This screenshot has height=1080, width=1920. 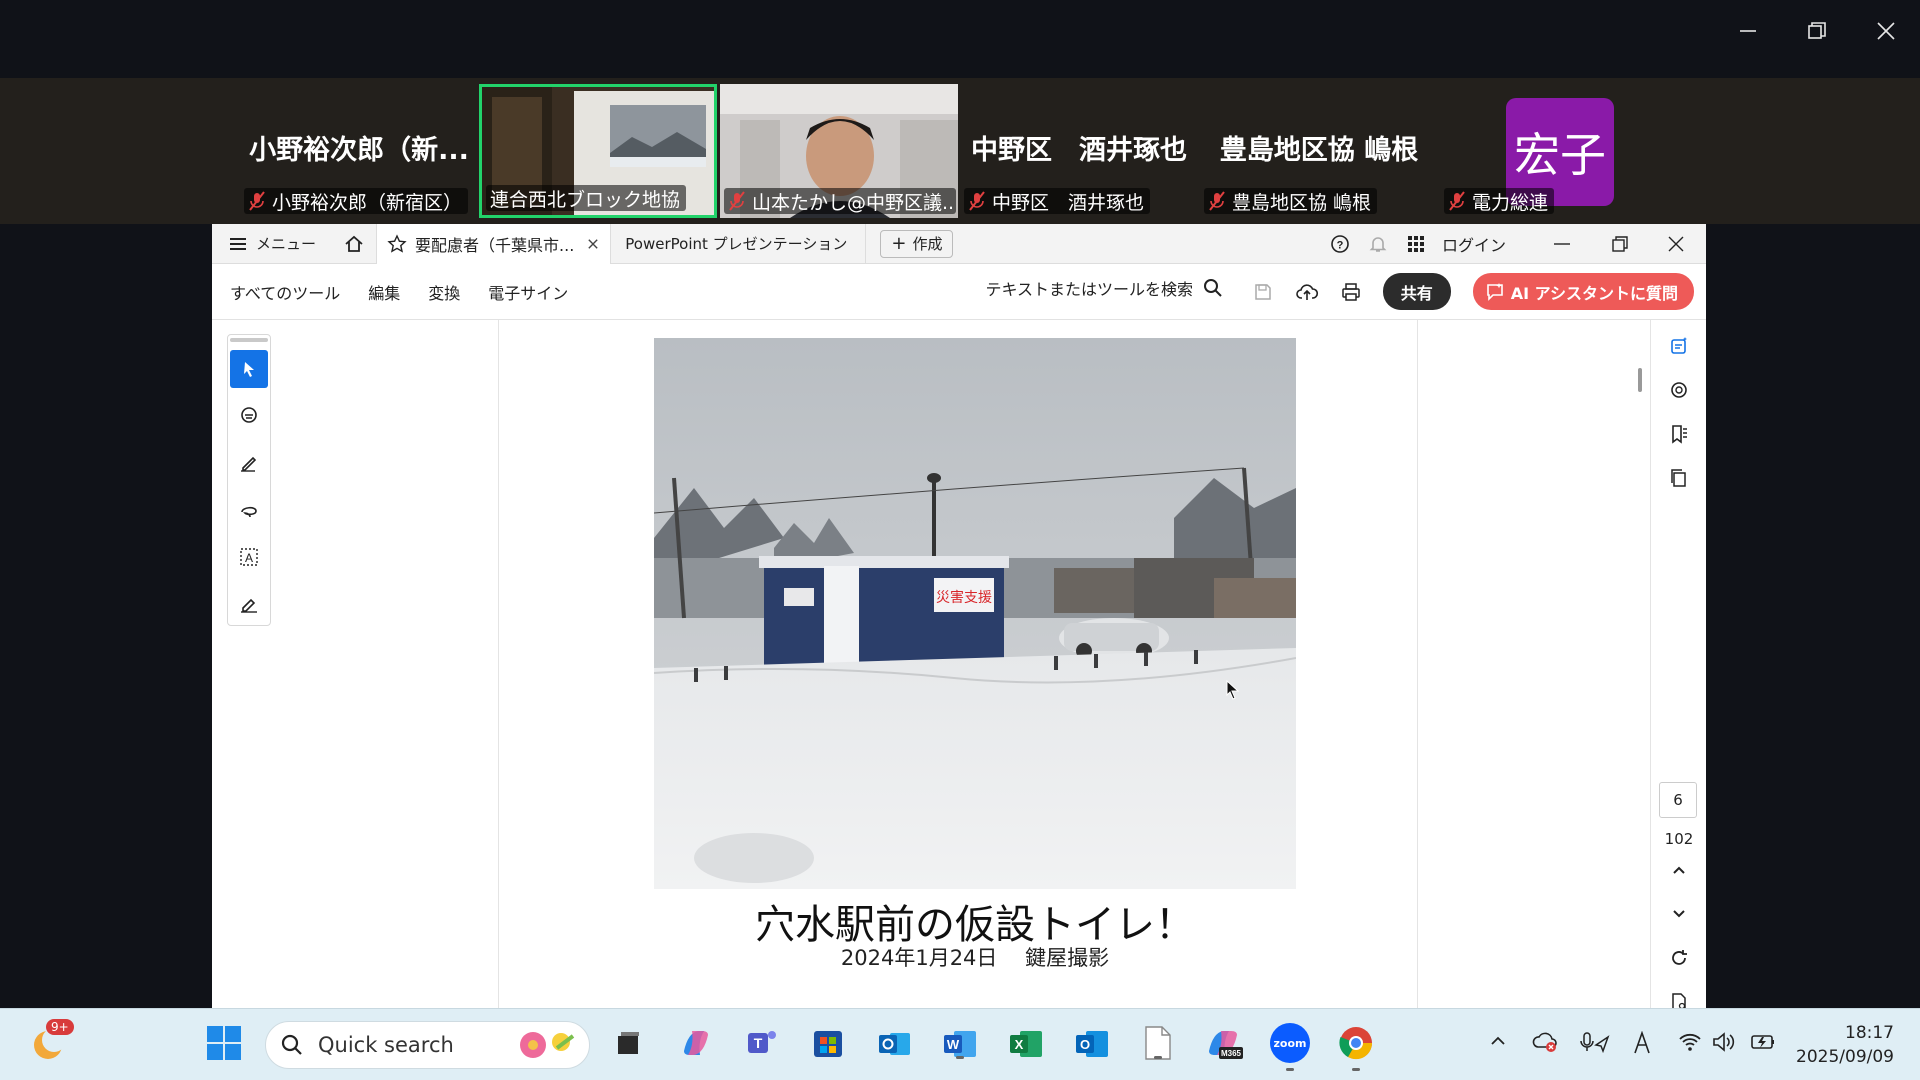 I want to click on outlook-new-button, so click(x=894, y=1043).